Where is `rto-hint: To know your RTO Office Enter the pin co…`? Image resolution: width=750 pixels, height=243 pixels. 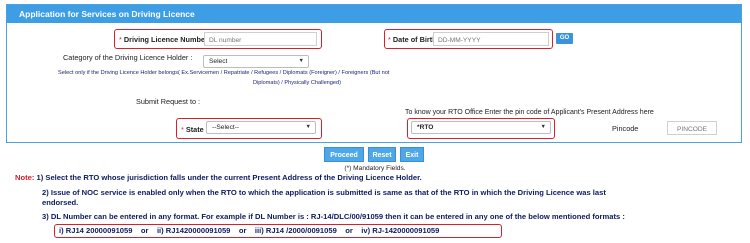
rto-hint: To know your RTO Office Enter the pin co… is located at coordinates (529, 112).